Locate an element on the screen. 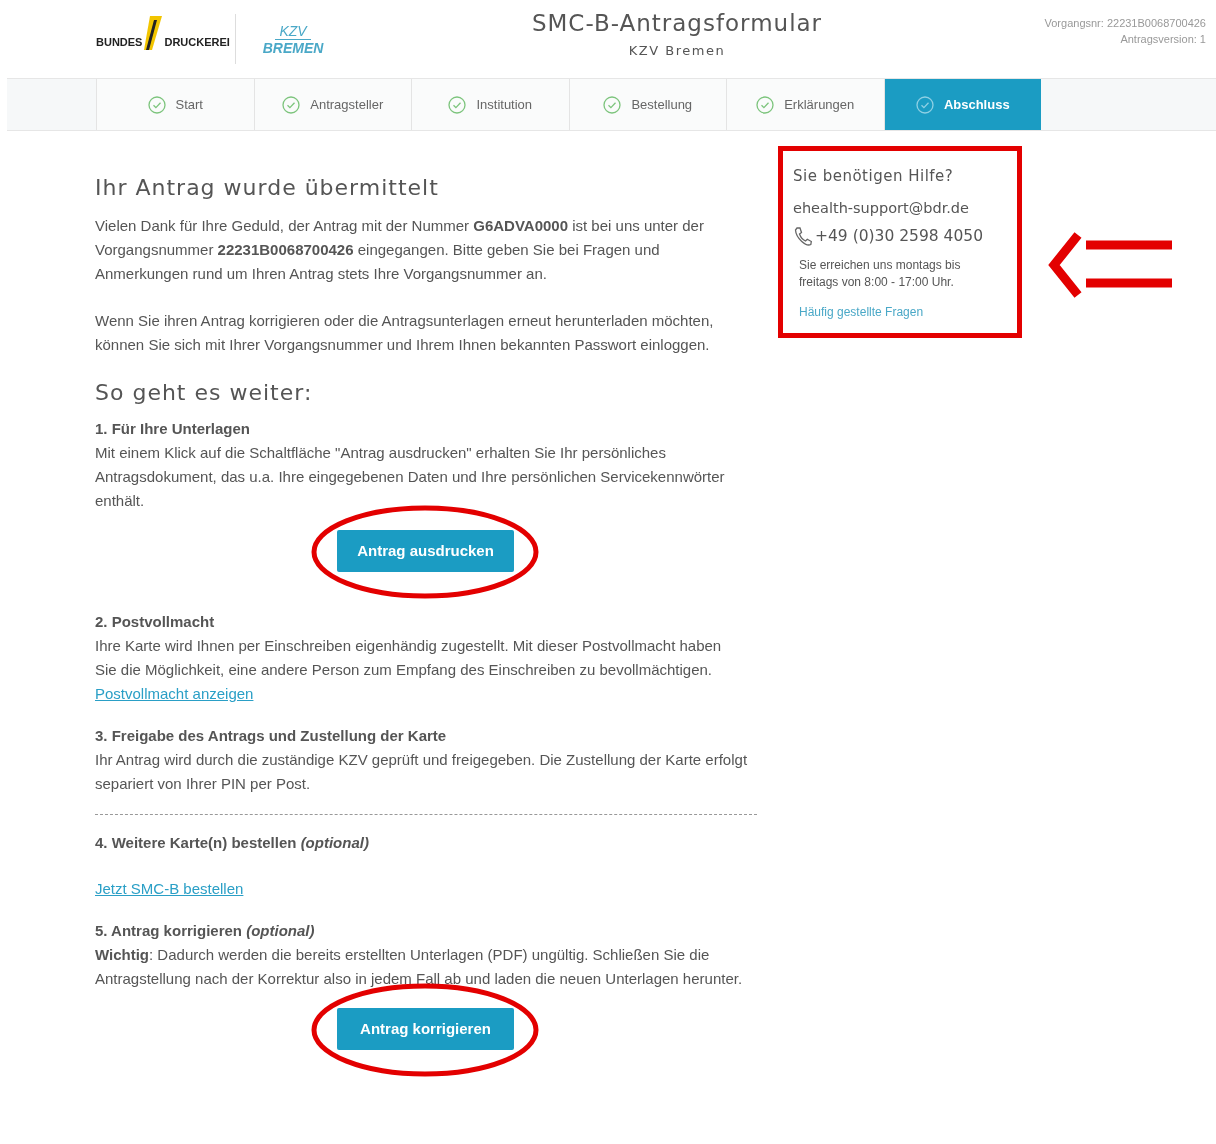 This screenshot has height=1144, width=1216. text-link: Postvollmacht anzeigen is located at coordinates (174, 694).